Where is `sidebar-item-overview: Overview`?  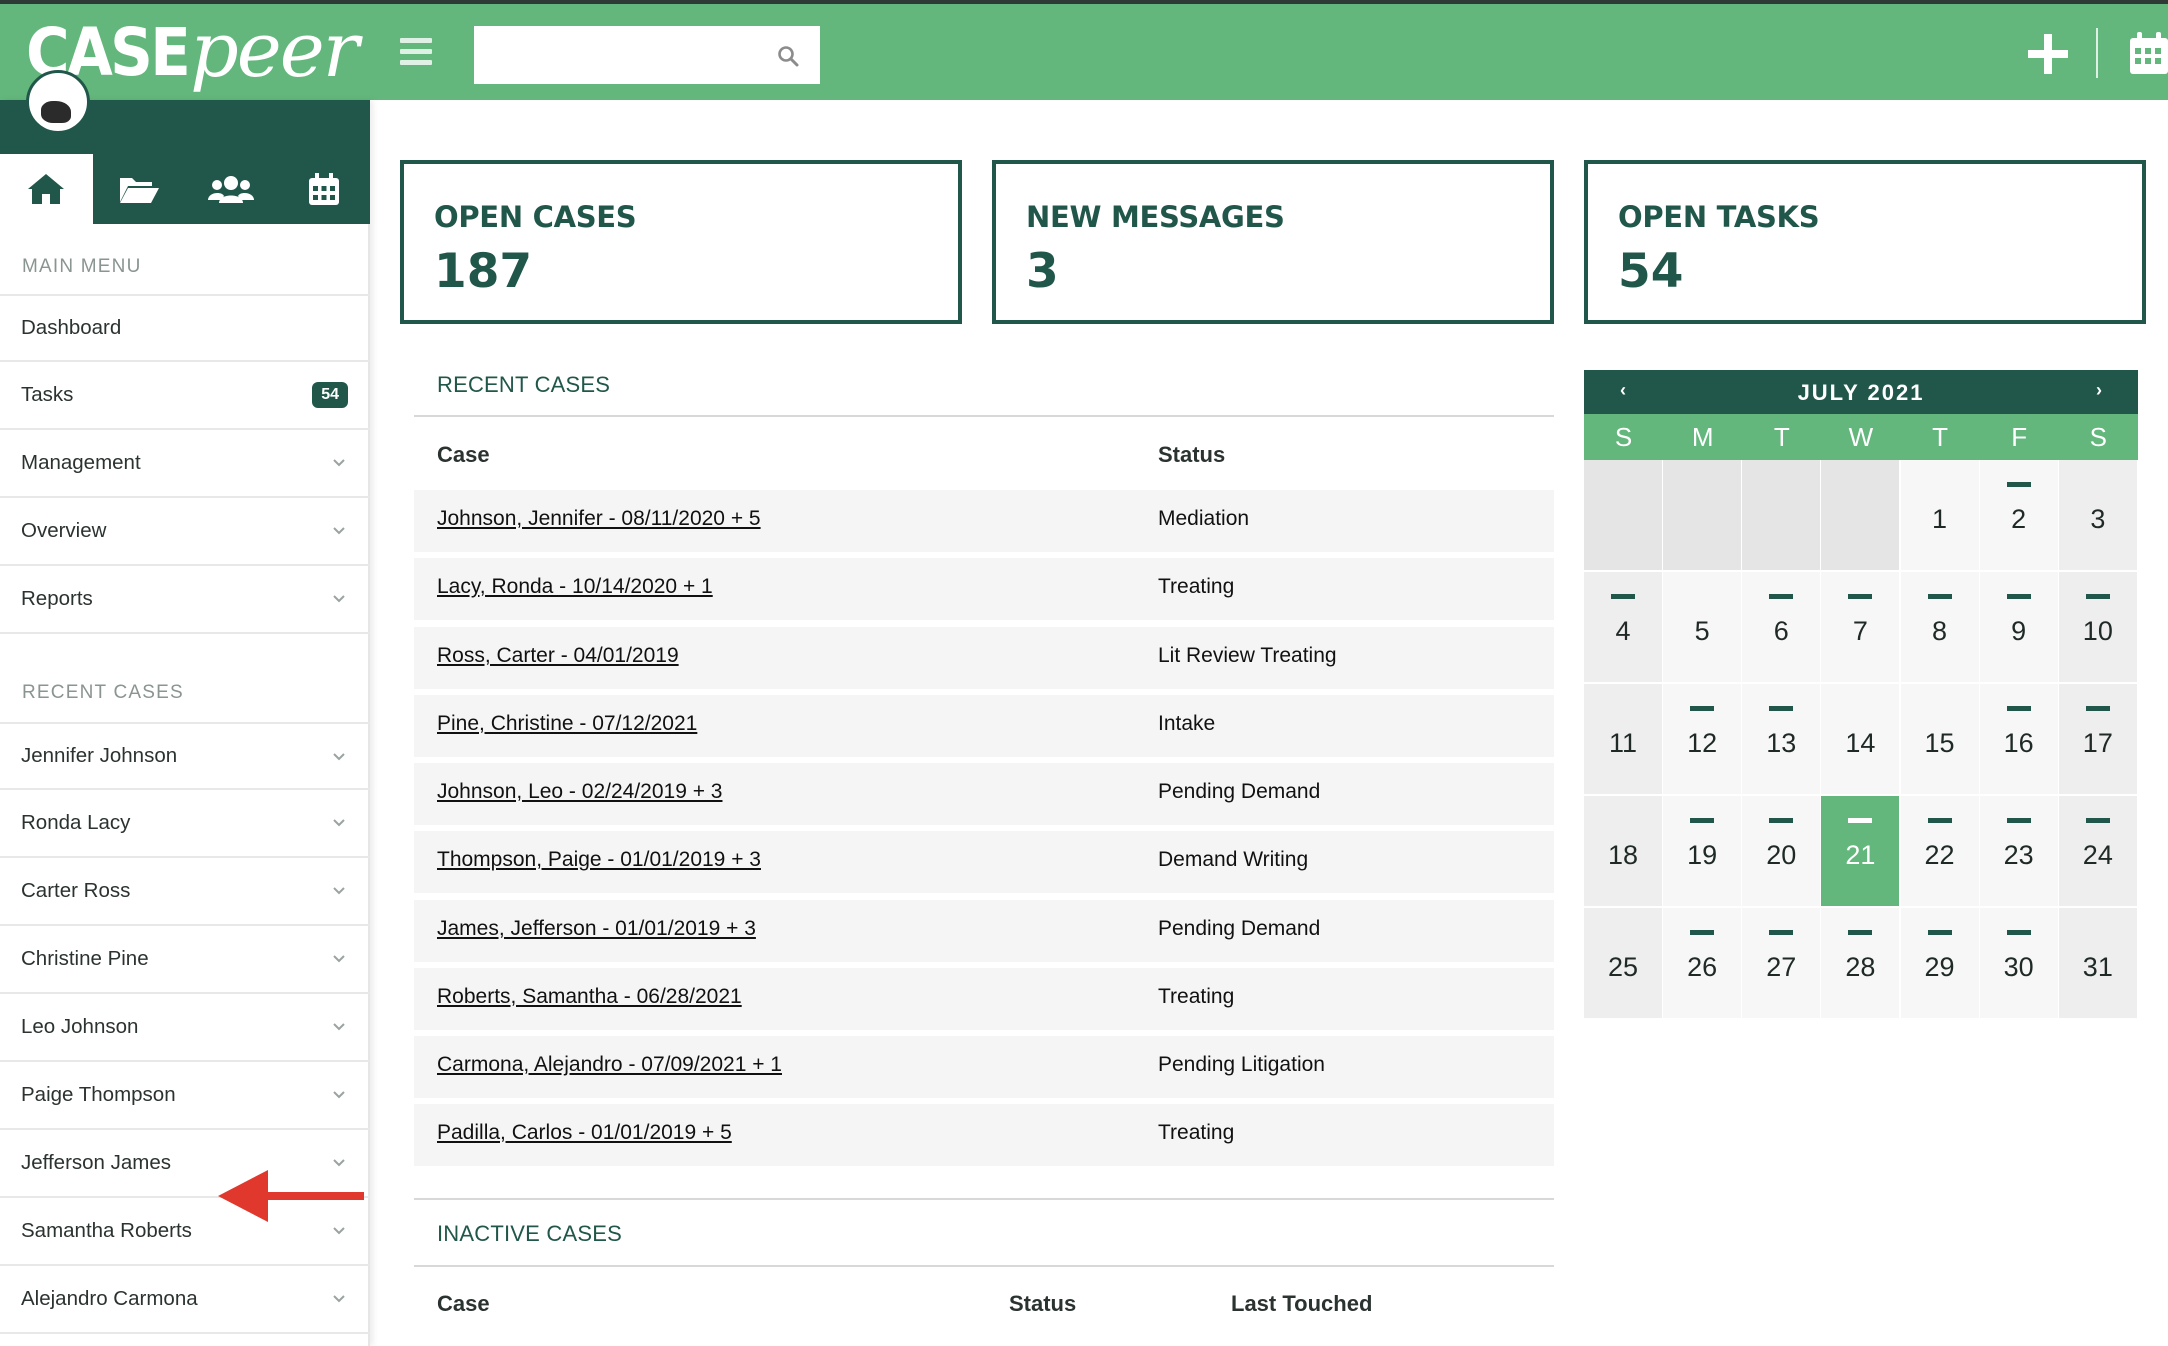
sidebar-item-overview: Overview is located at coordinates (185, 532).